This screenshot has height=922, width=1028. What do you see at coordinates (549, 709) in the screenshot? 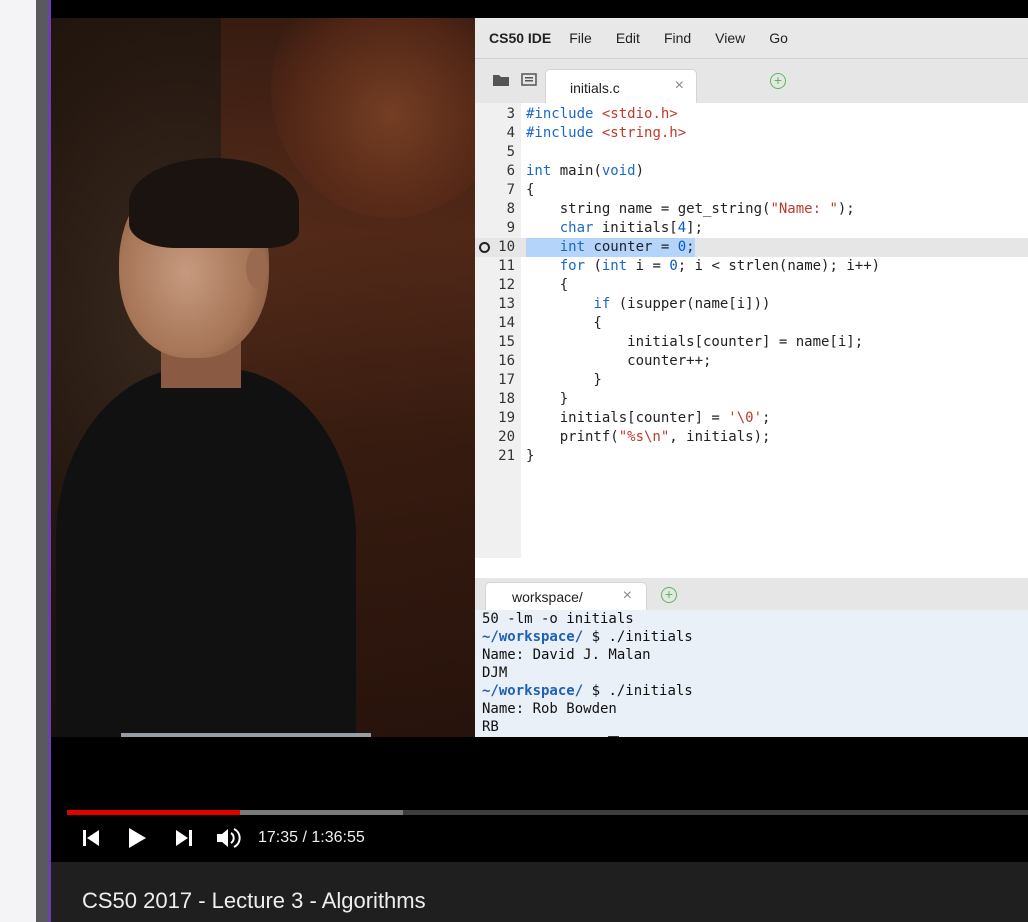
I see `terminal-line: Name: Rob Bowden` at bounding box center [549, 709].